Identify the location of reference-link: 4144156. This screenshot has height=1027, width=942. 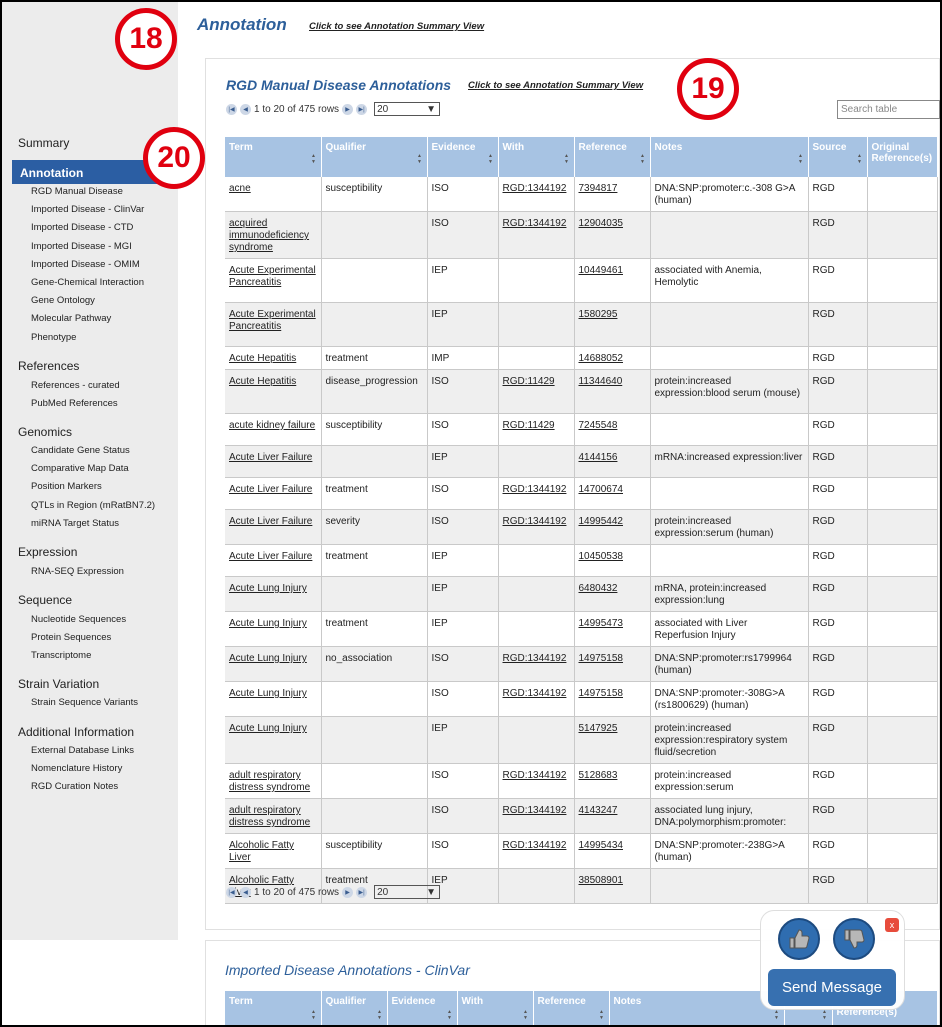
(598, 457).